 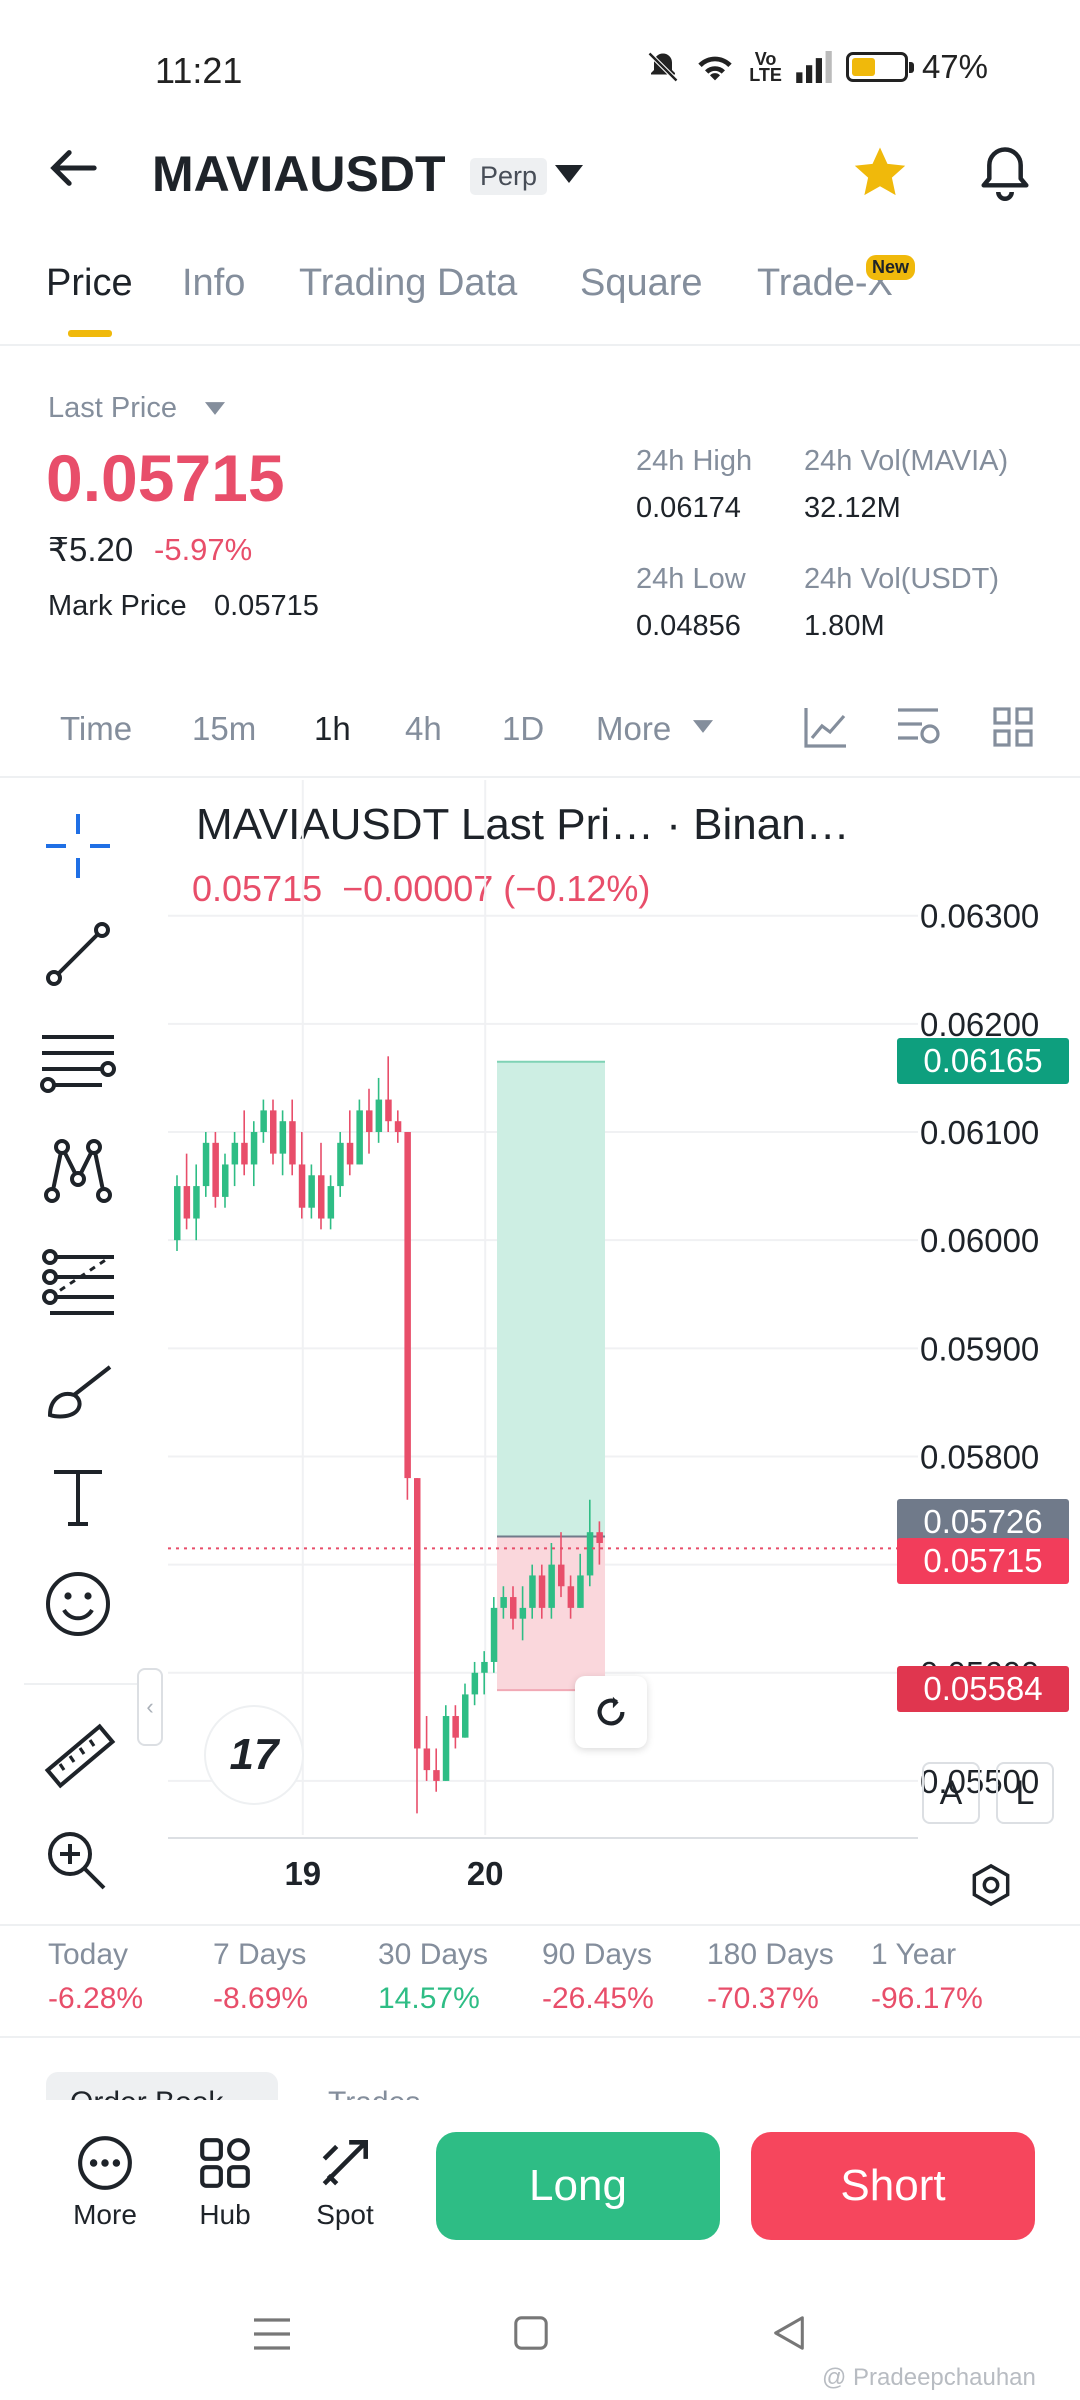 I want to click on volte-icon: Vo LTE, so click(x=765, y=67).